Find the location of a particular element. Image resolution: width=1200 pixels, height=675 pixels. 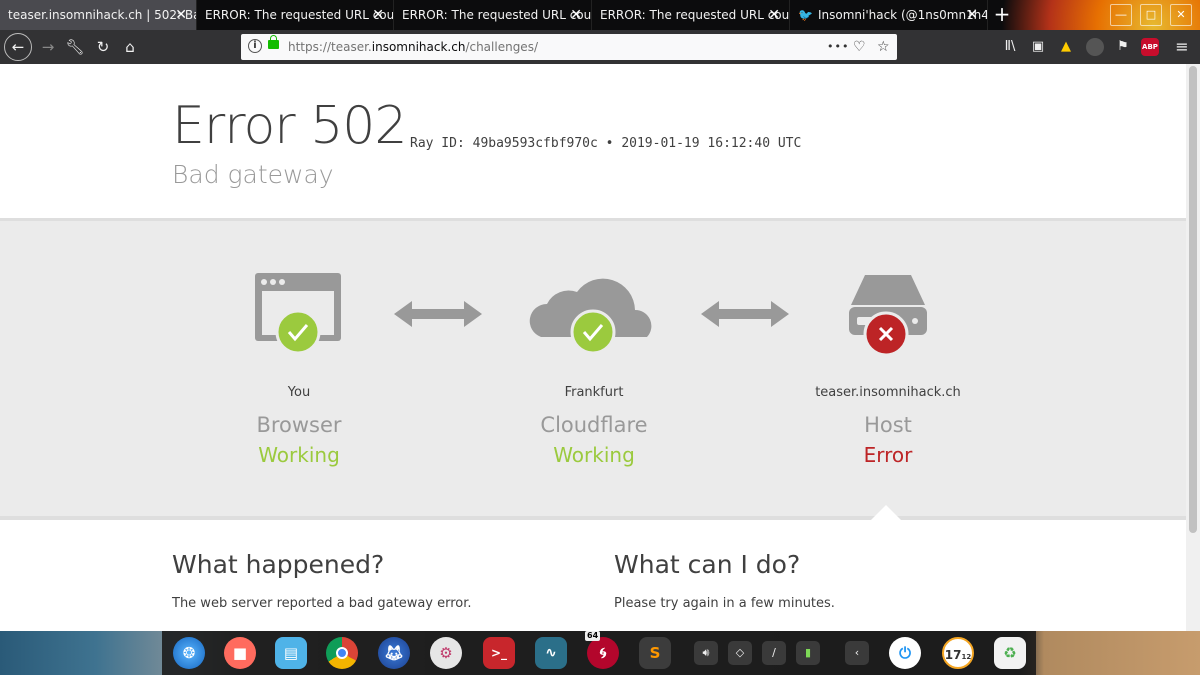

tab-error-3: ERROR: The requested URL could ✕ is located at coordinates (691, 15).